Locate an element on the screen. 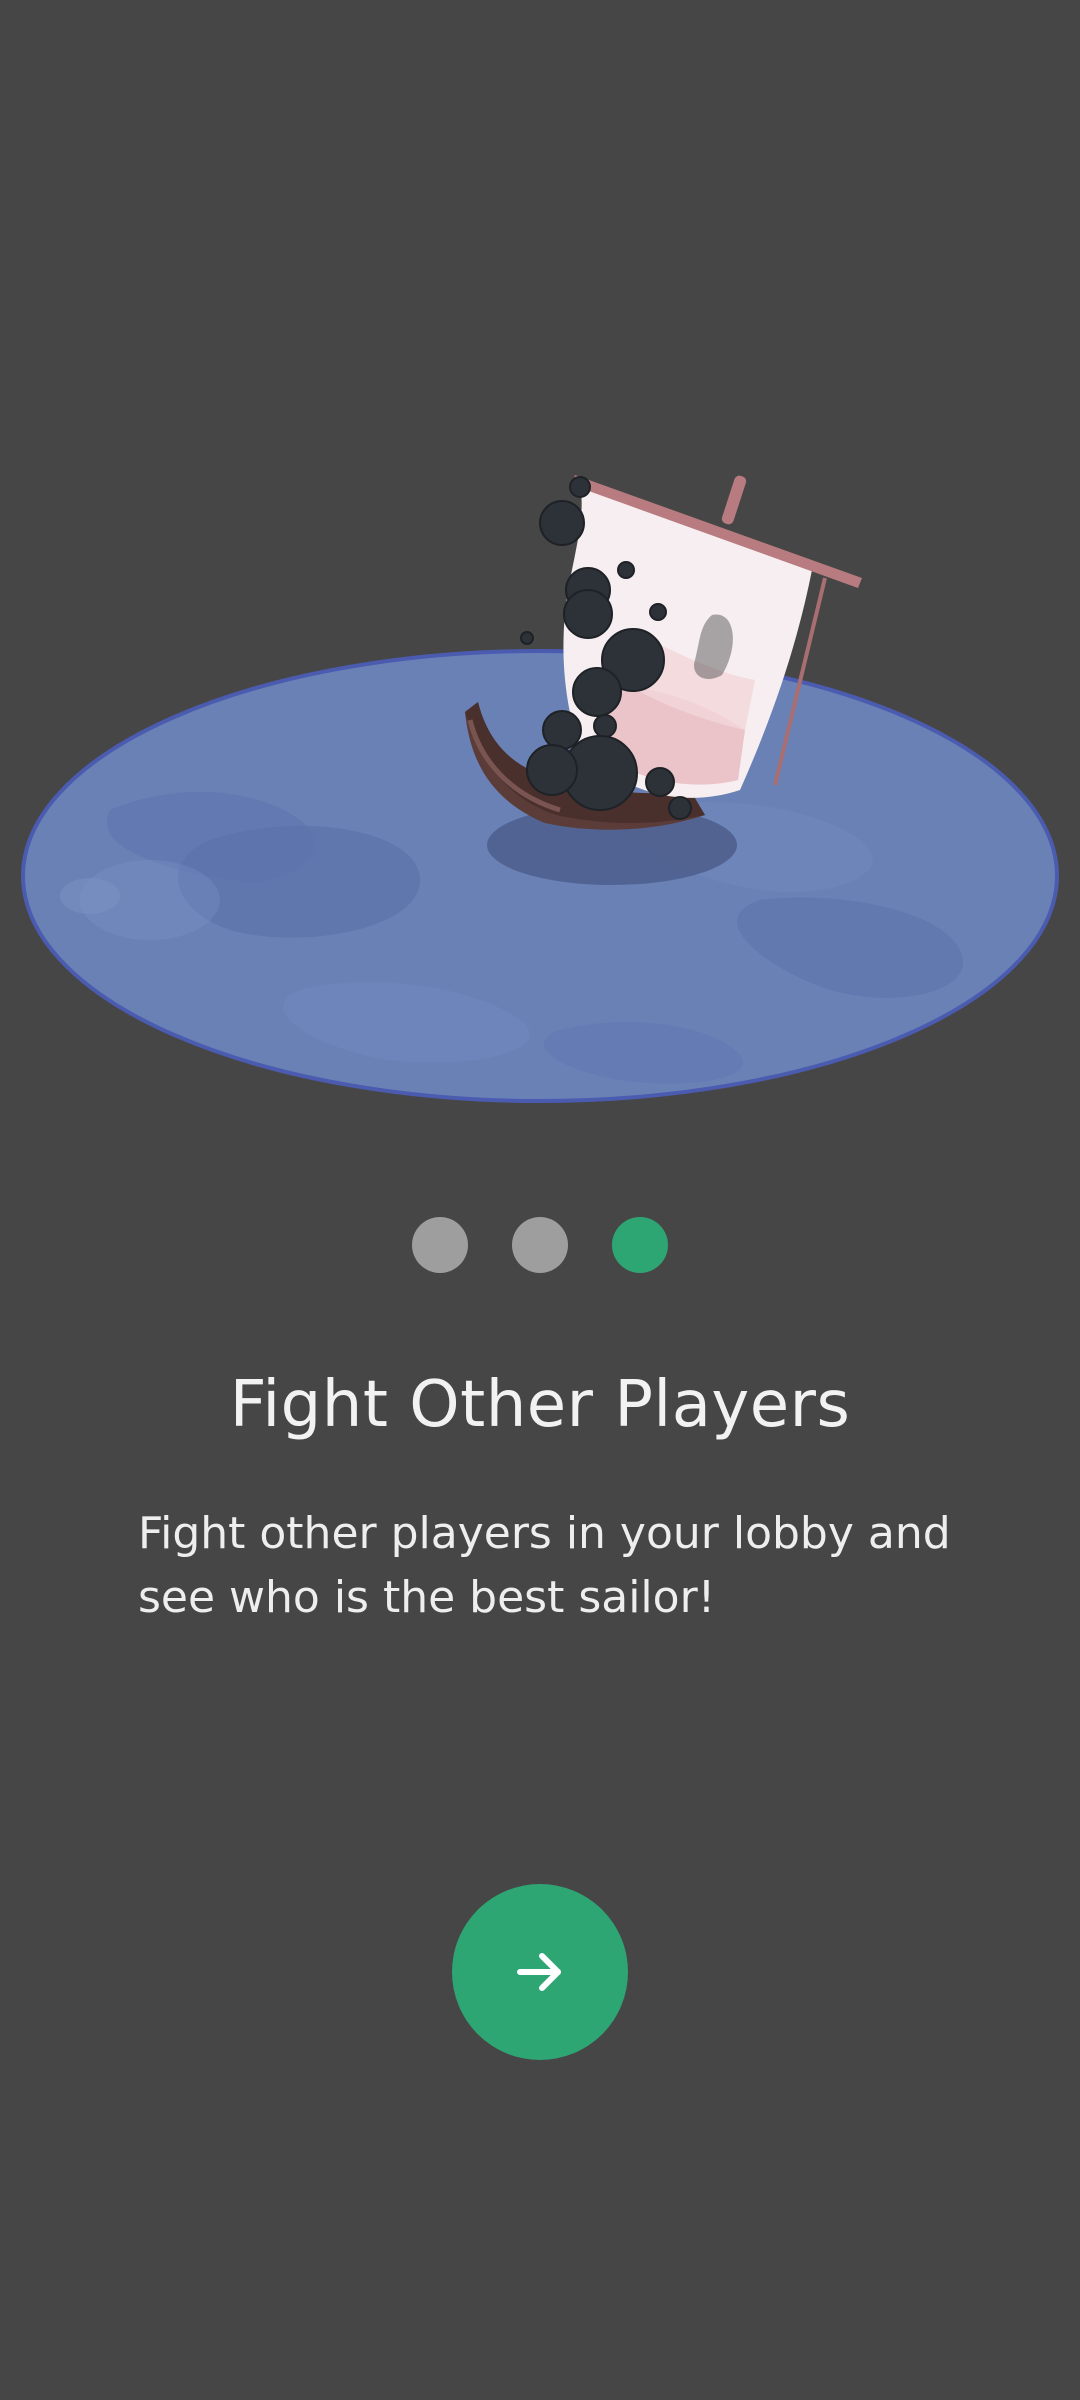 This screenshot has width=1080, height=2400. page-dot-3-active is located at coordinates (640, 1245).